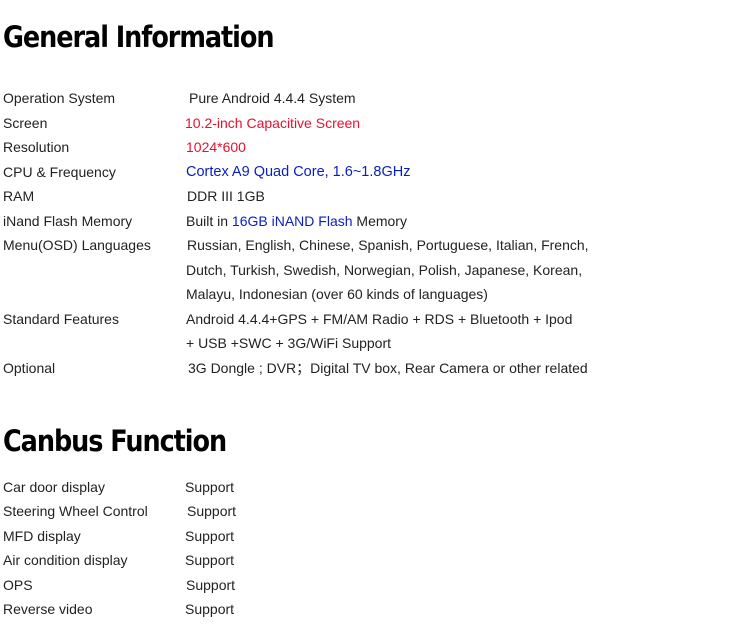 Image resolution: width=755 pixels, height=643 pixels. Describe the element at coordinates (77, 245) in the screenshot. I see `spec-label: Menu(OSD) Languages` at that location.